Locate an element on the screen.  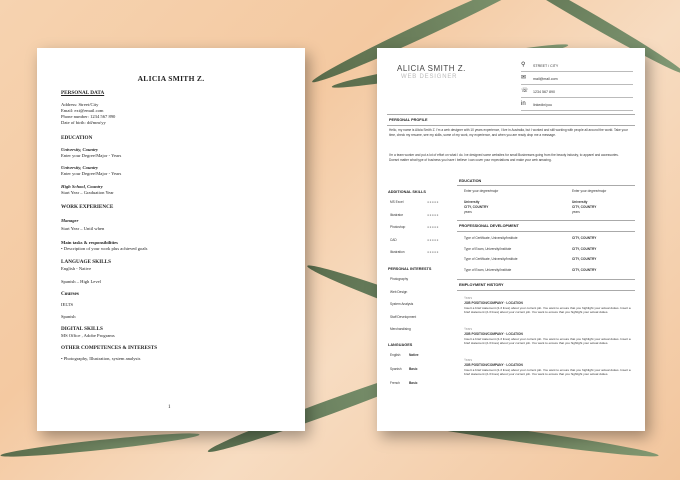
language-name: Spanish is located at coordinates (396, 369).